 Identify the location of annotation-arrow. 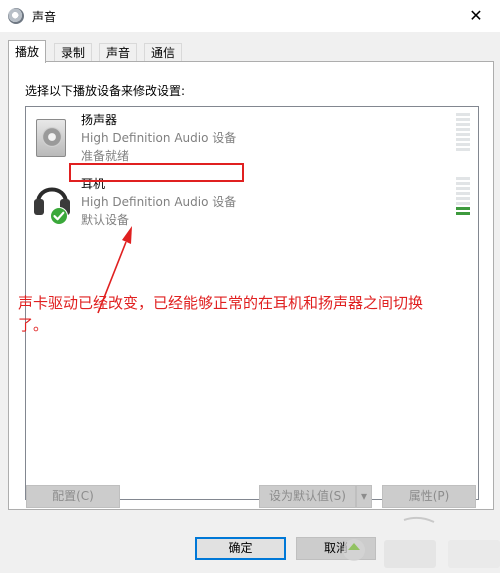
(114, 270).